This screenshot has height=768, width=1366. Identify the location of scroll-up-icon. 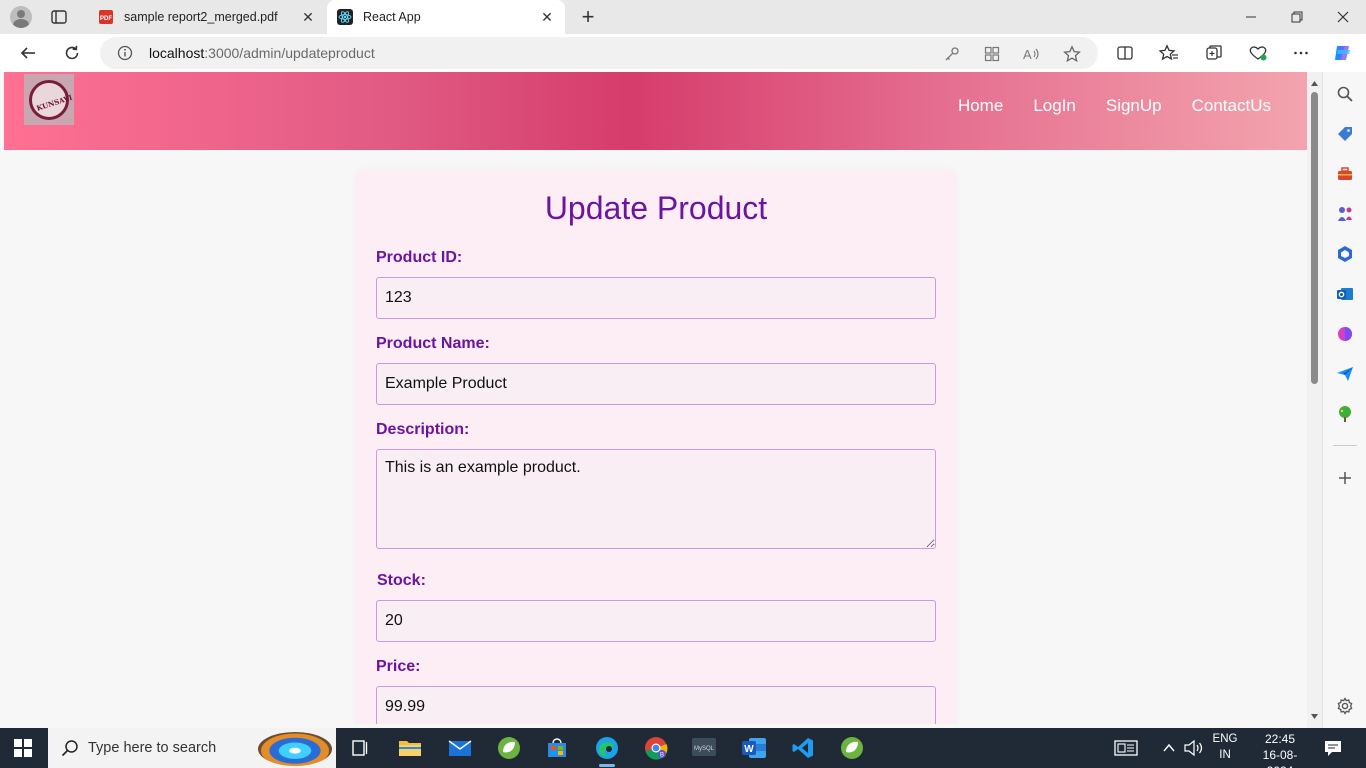
(1314, 83).